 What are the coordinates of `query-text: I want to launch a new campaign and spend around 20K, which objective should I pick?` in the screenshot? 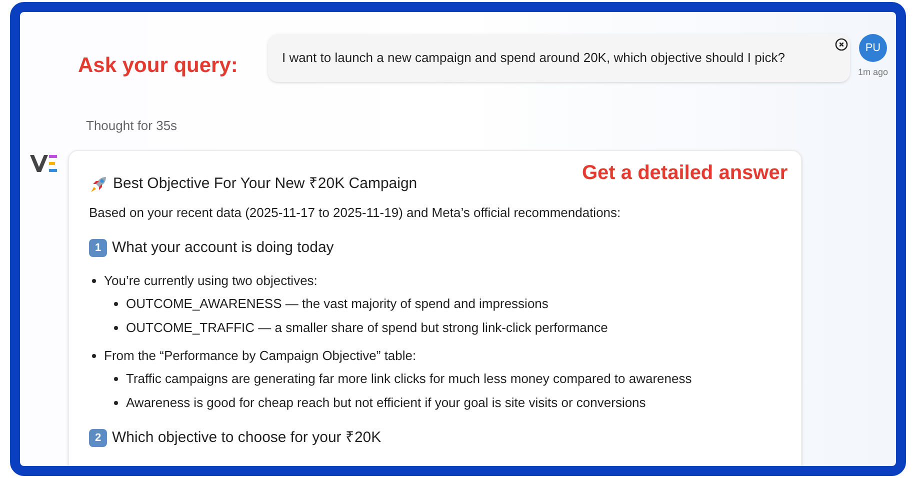 It's located at (533, 58).